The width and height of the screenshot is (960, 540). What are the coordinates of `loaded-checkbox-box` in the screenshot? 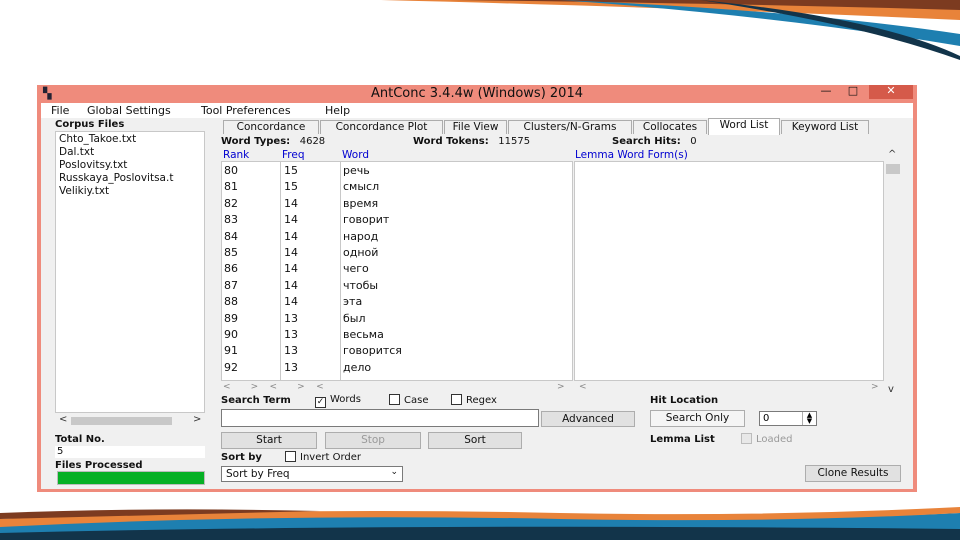 It's located at (746, 438).